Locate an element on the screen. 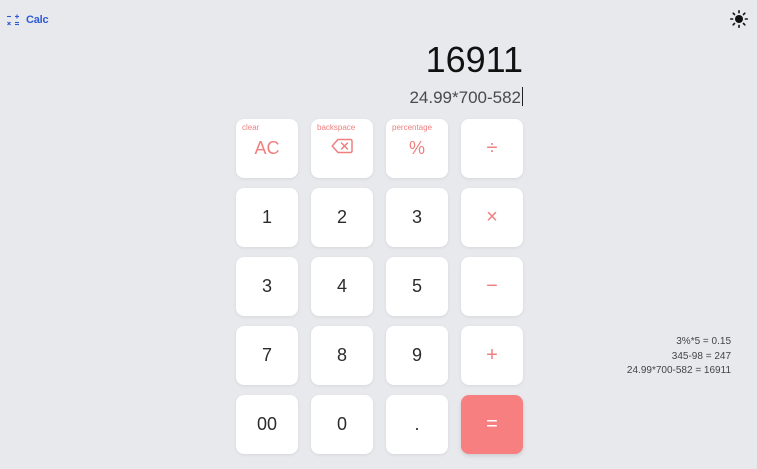  multiply-button: × is located at coordinates (492, 217).